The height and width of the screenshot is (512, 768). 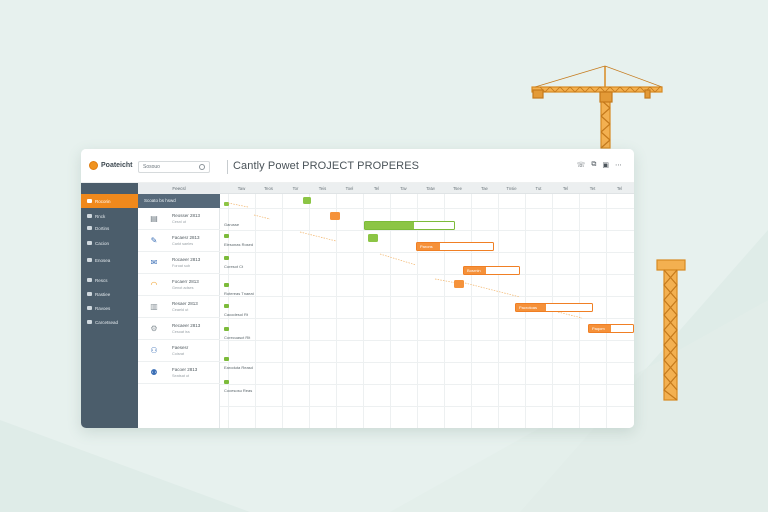 What do you see at coordinates (103, 201) in the screenshot?
I see `sidebar-item-label: Rocorin` at bounding box center [103, 201].